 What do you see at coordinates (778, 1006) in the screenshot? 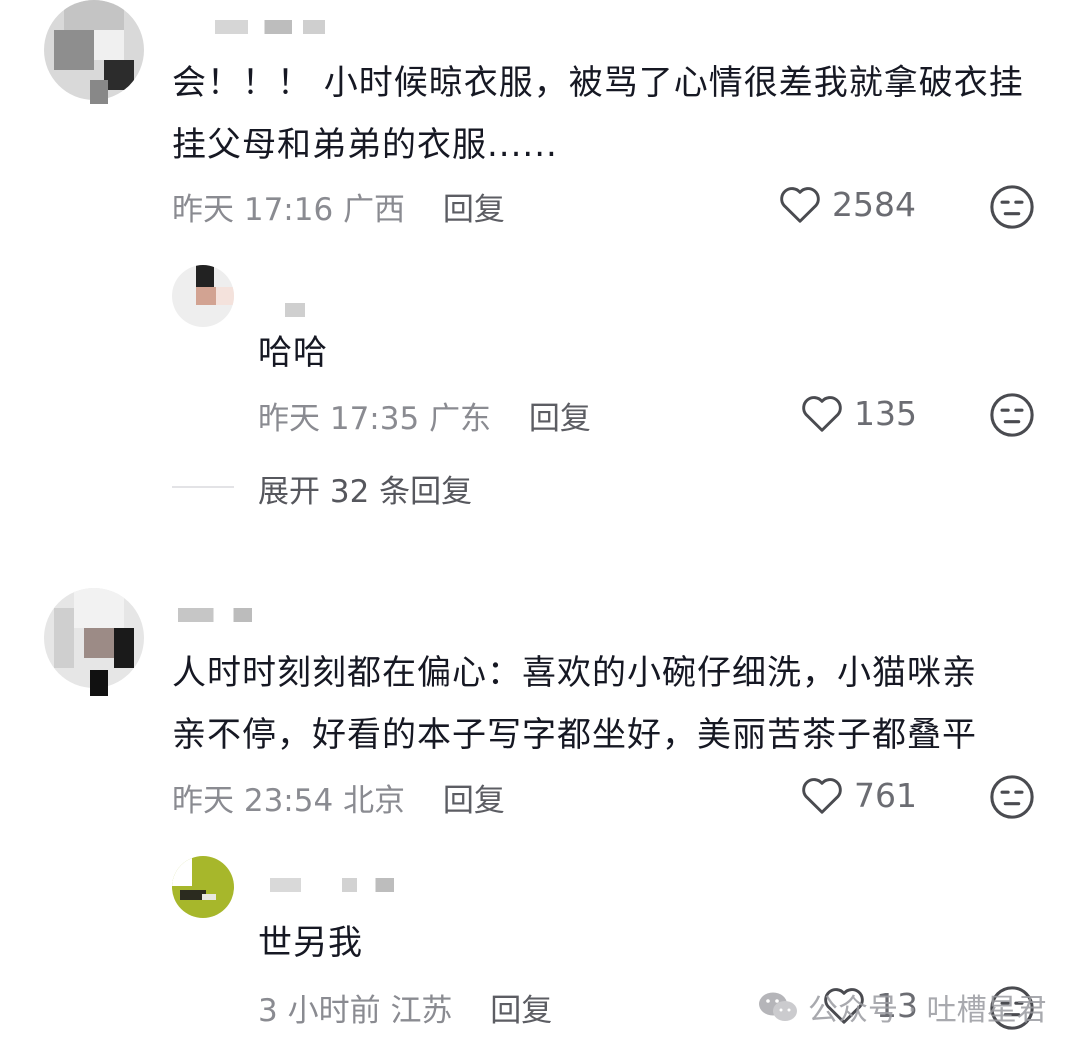
I see `wechat-icon` at bounding box center [778, 1006].